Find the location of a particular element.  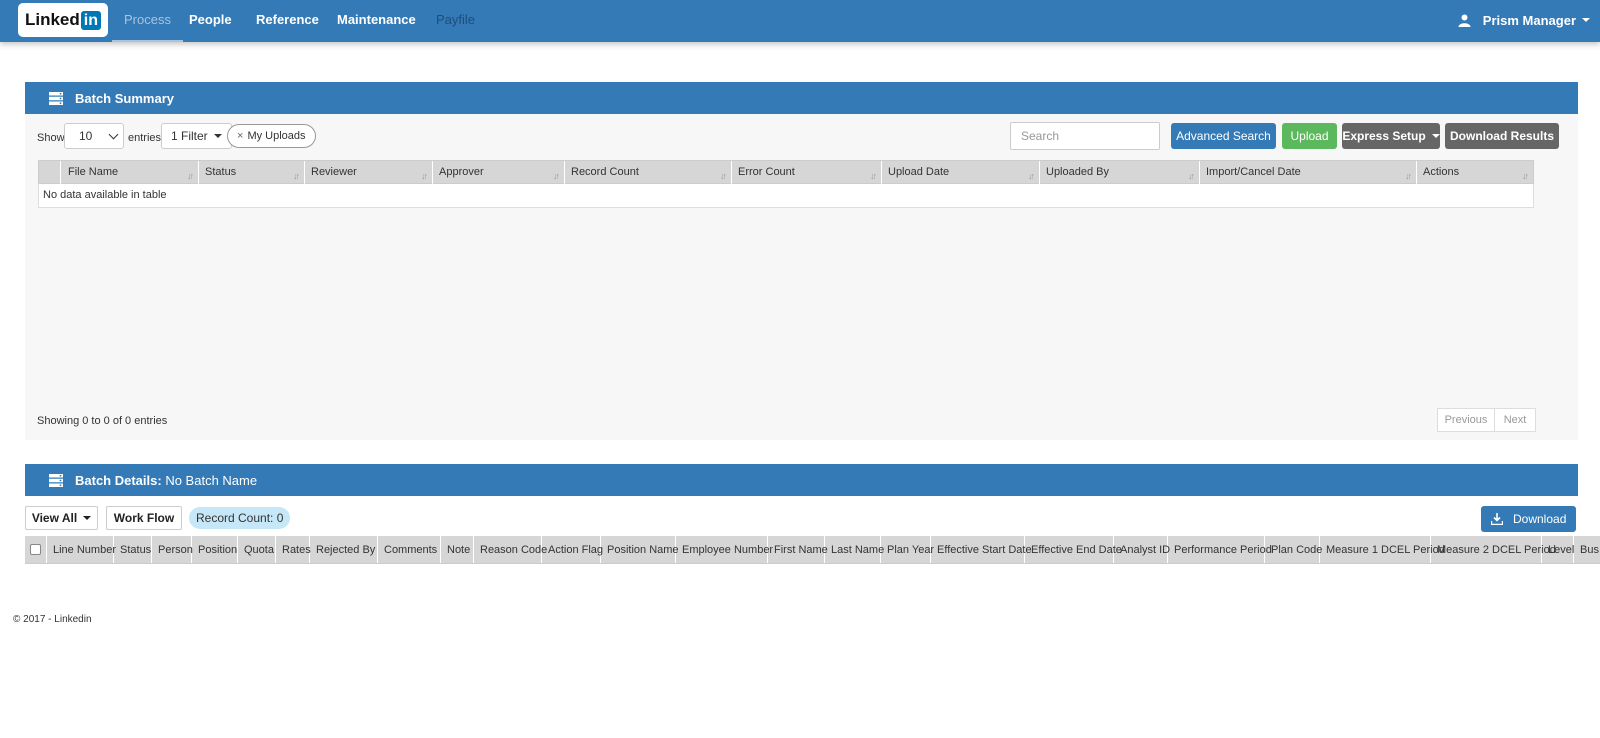

th-uploaded-by: Uploaded By ↓↑ is located at coordinates (1120, 173).